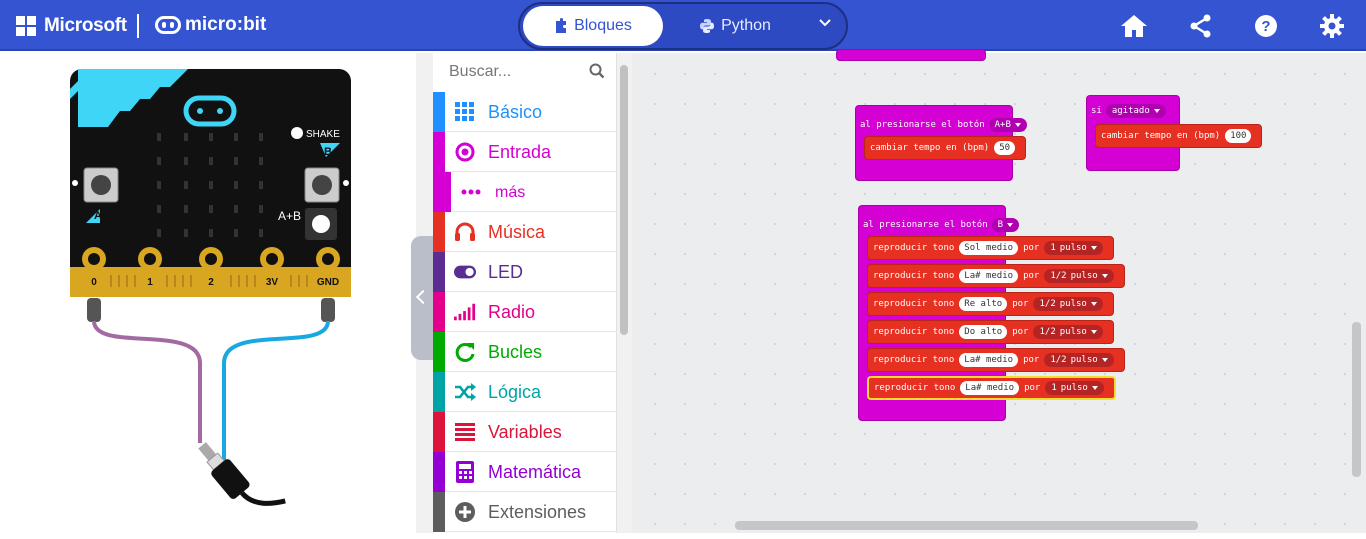 This screenshot has width=1366, height=539. What do you see at coordinates (911, 55) in the screenshot?
I see `offscreen-block` at bounding box center [911, 55].